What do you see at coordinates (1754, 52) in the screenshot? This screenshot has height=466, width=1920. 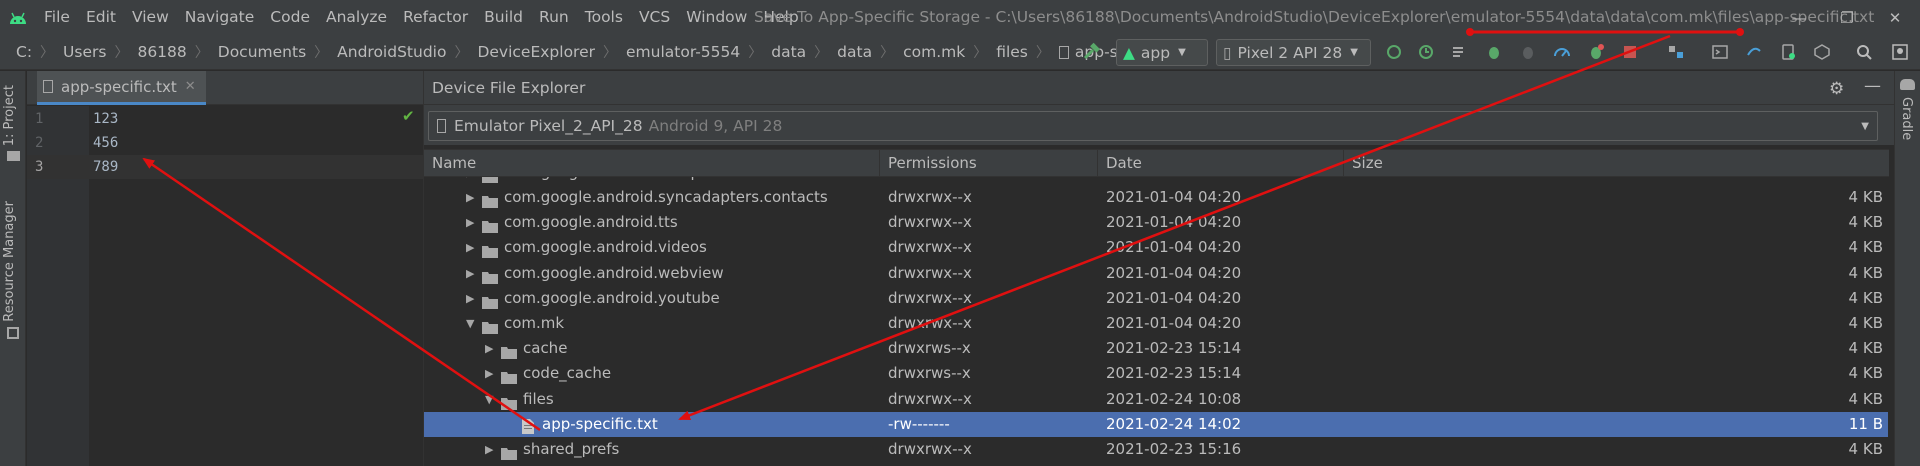 I see `sync-gradle-icon` at bounding box center [1754, 52].